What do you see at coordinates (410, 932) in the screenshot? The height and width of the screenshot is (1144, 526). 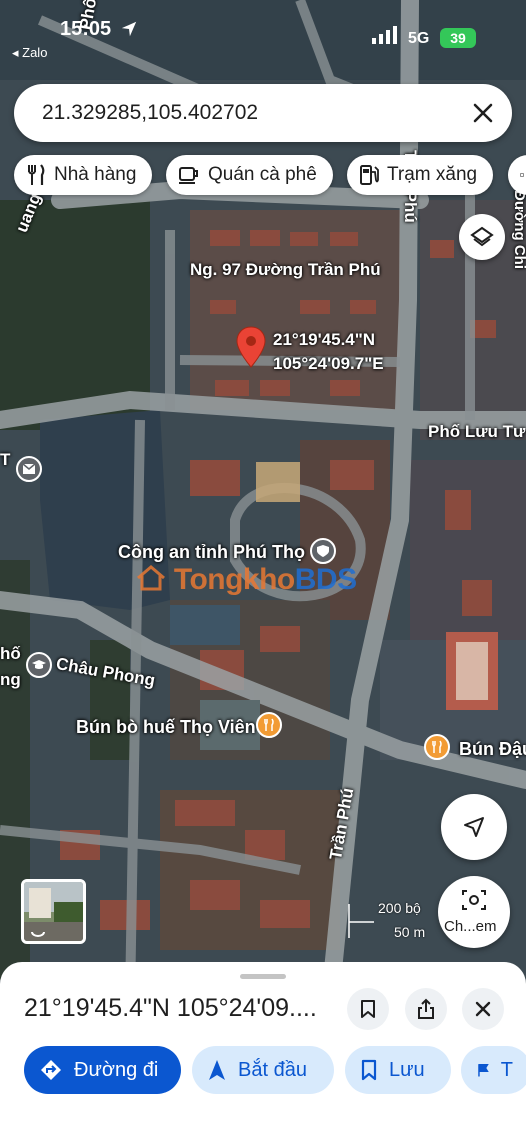 I see `scale-meters: 50 m` at bounding box center [410, 932].